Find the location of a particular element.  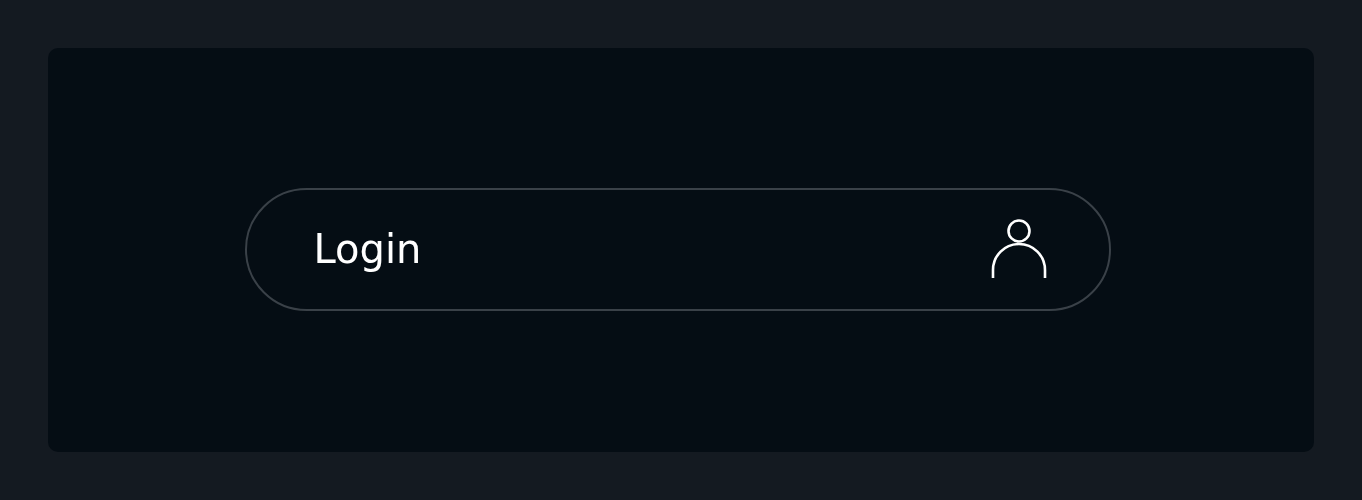

user-icon is located at coordinates (1018, 249).